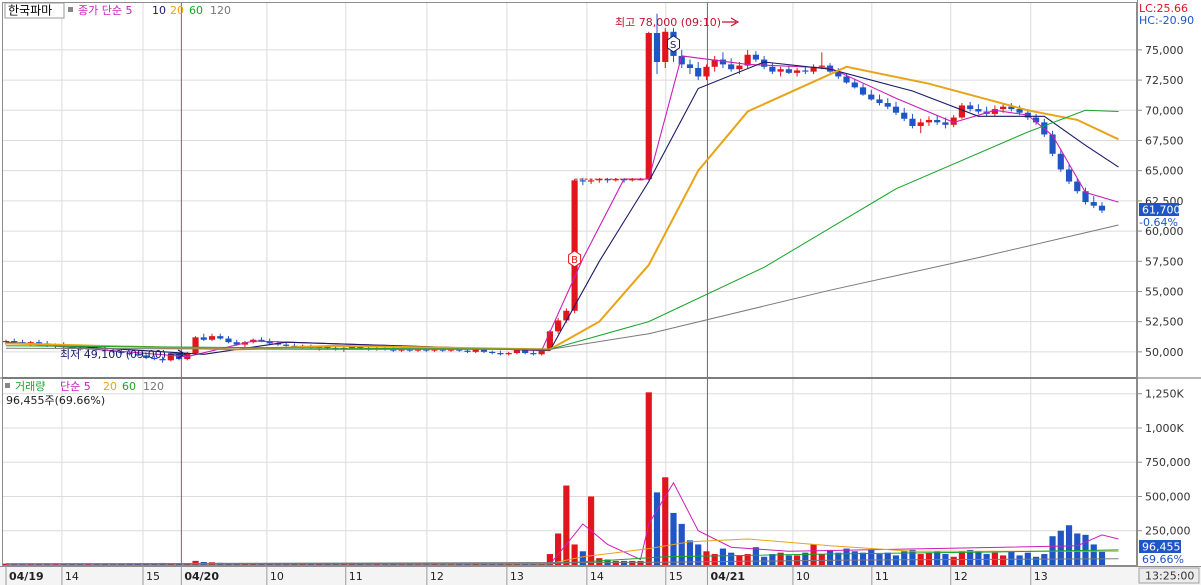 This screenshot has width=1201, height=585. What do you see at coordinates (159, 10) in the screenshot?
I see `ma10-legend: 10` at bounding box center [159, 10].